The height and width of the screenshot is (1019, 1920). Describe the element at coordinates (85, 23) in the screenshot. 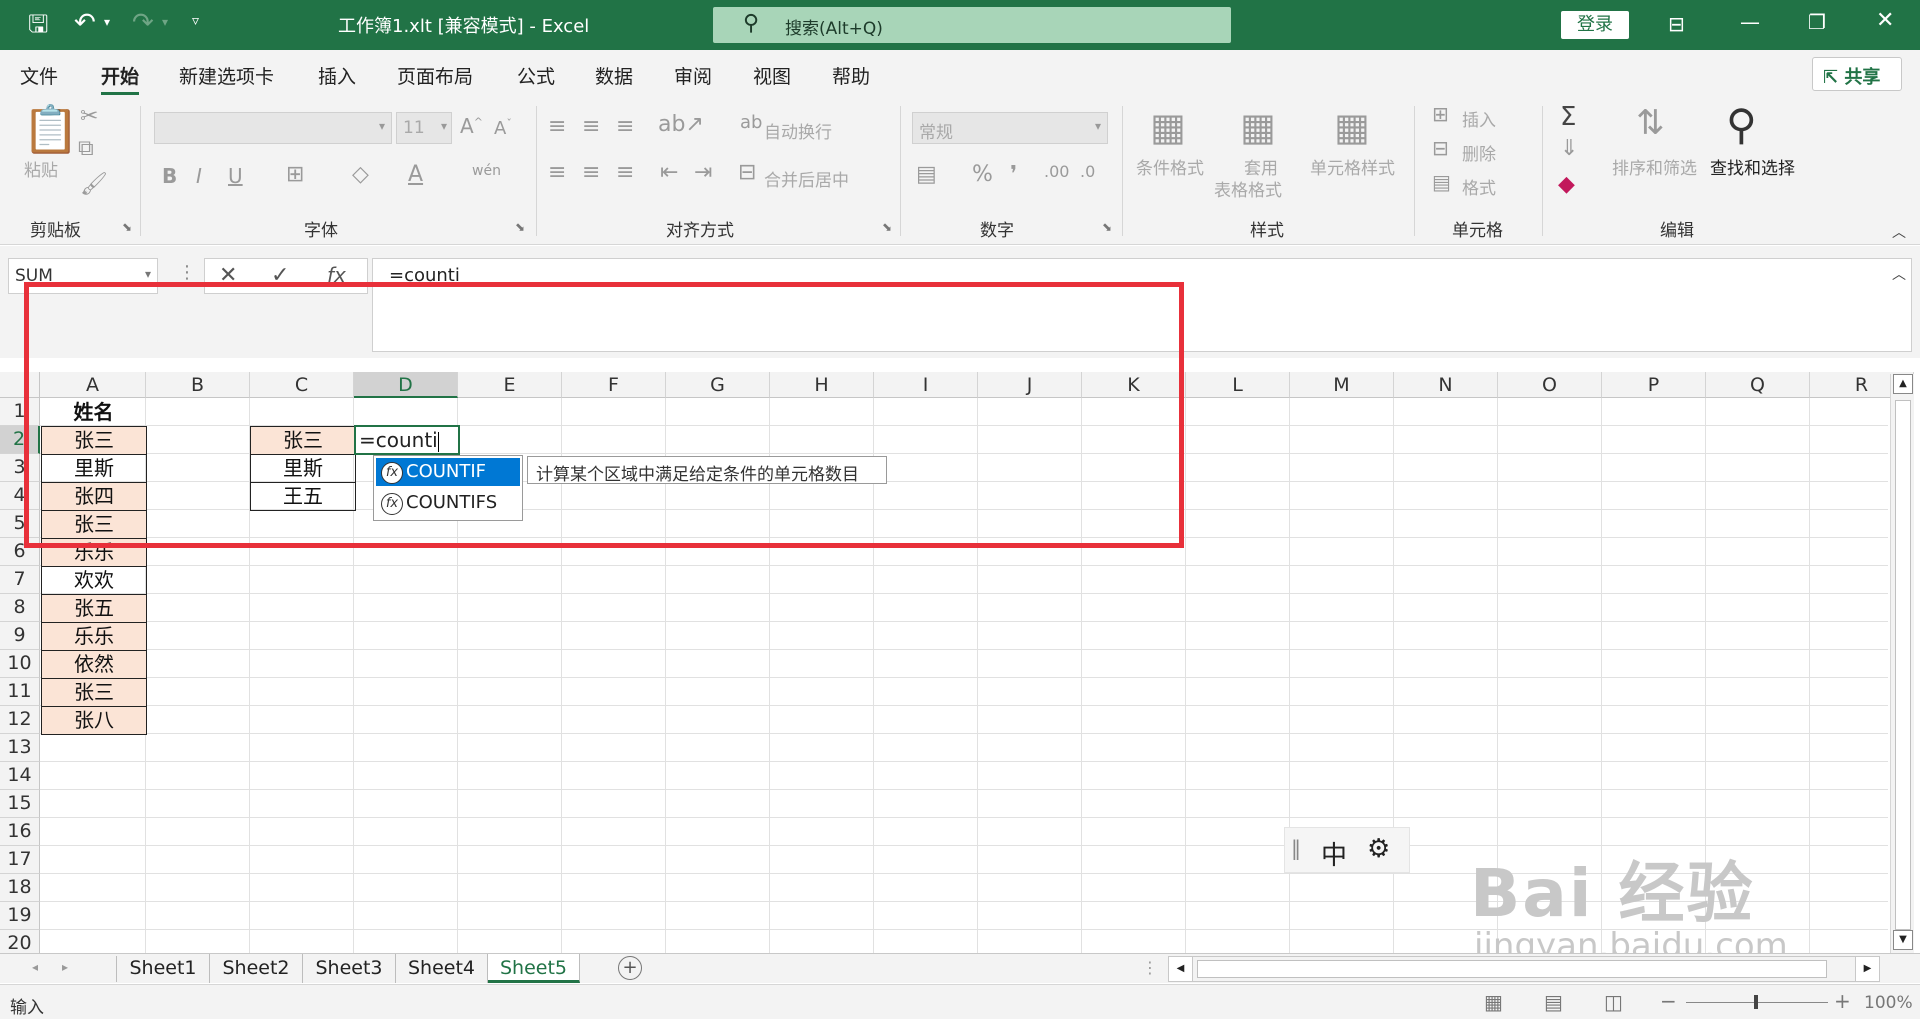

I see `undo-icon: ↶` at that location.